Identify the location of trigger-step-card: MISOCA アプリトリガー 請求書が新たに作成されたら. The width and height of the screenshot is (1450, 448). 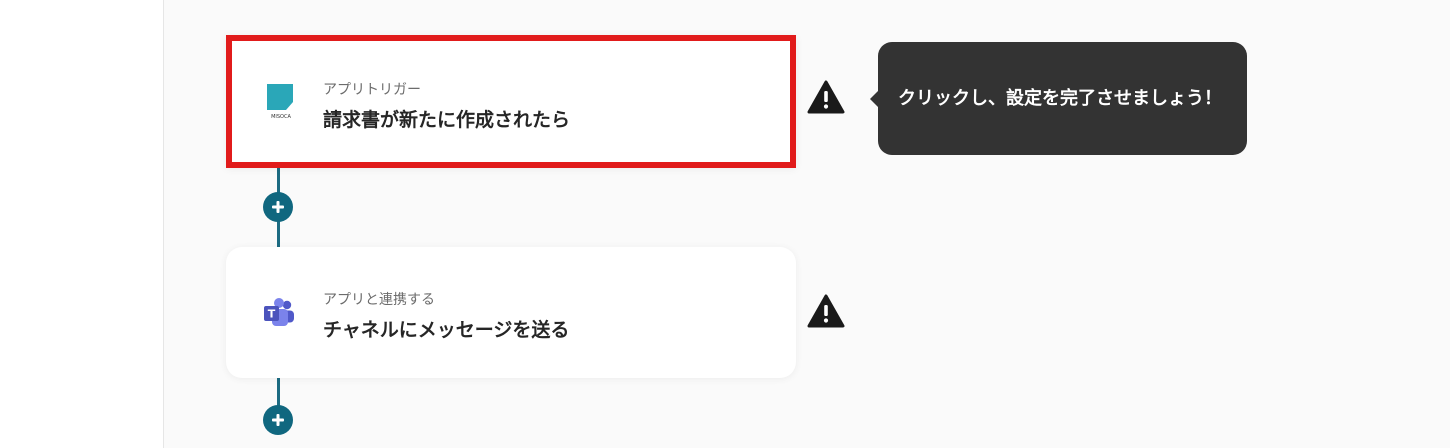
(511, 101).